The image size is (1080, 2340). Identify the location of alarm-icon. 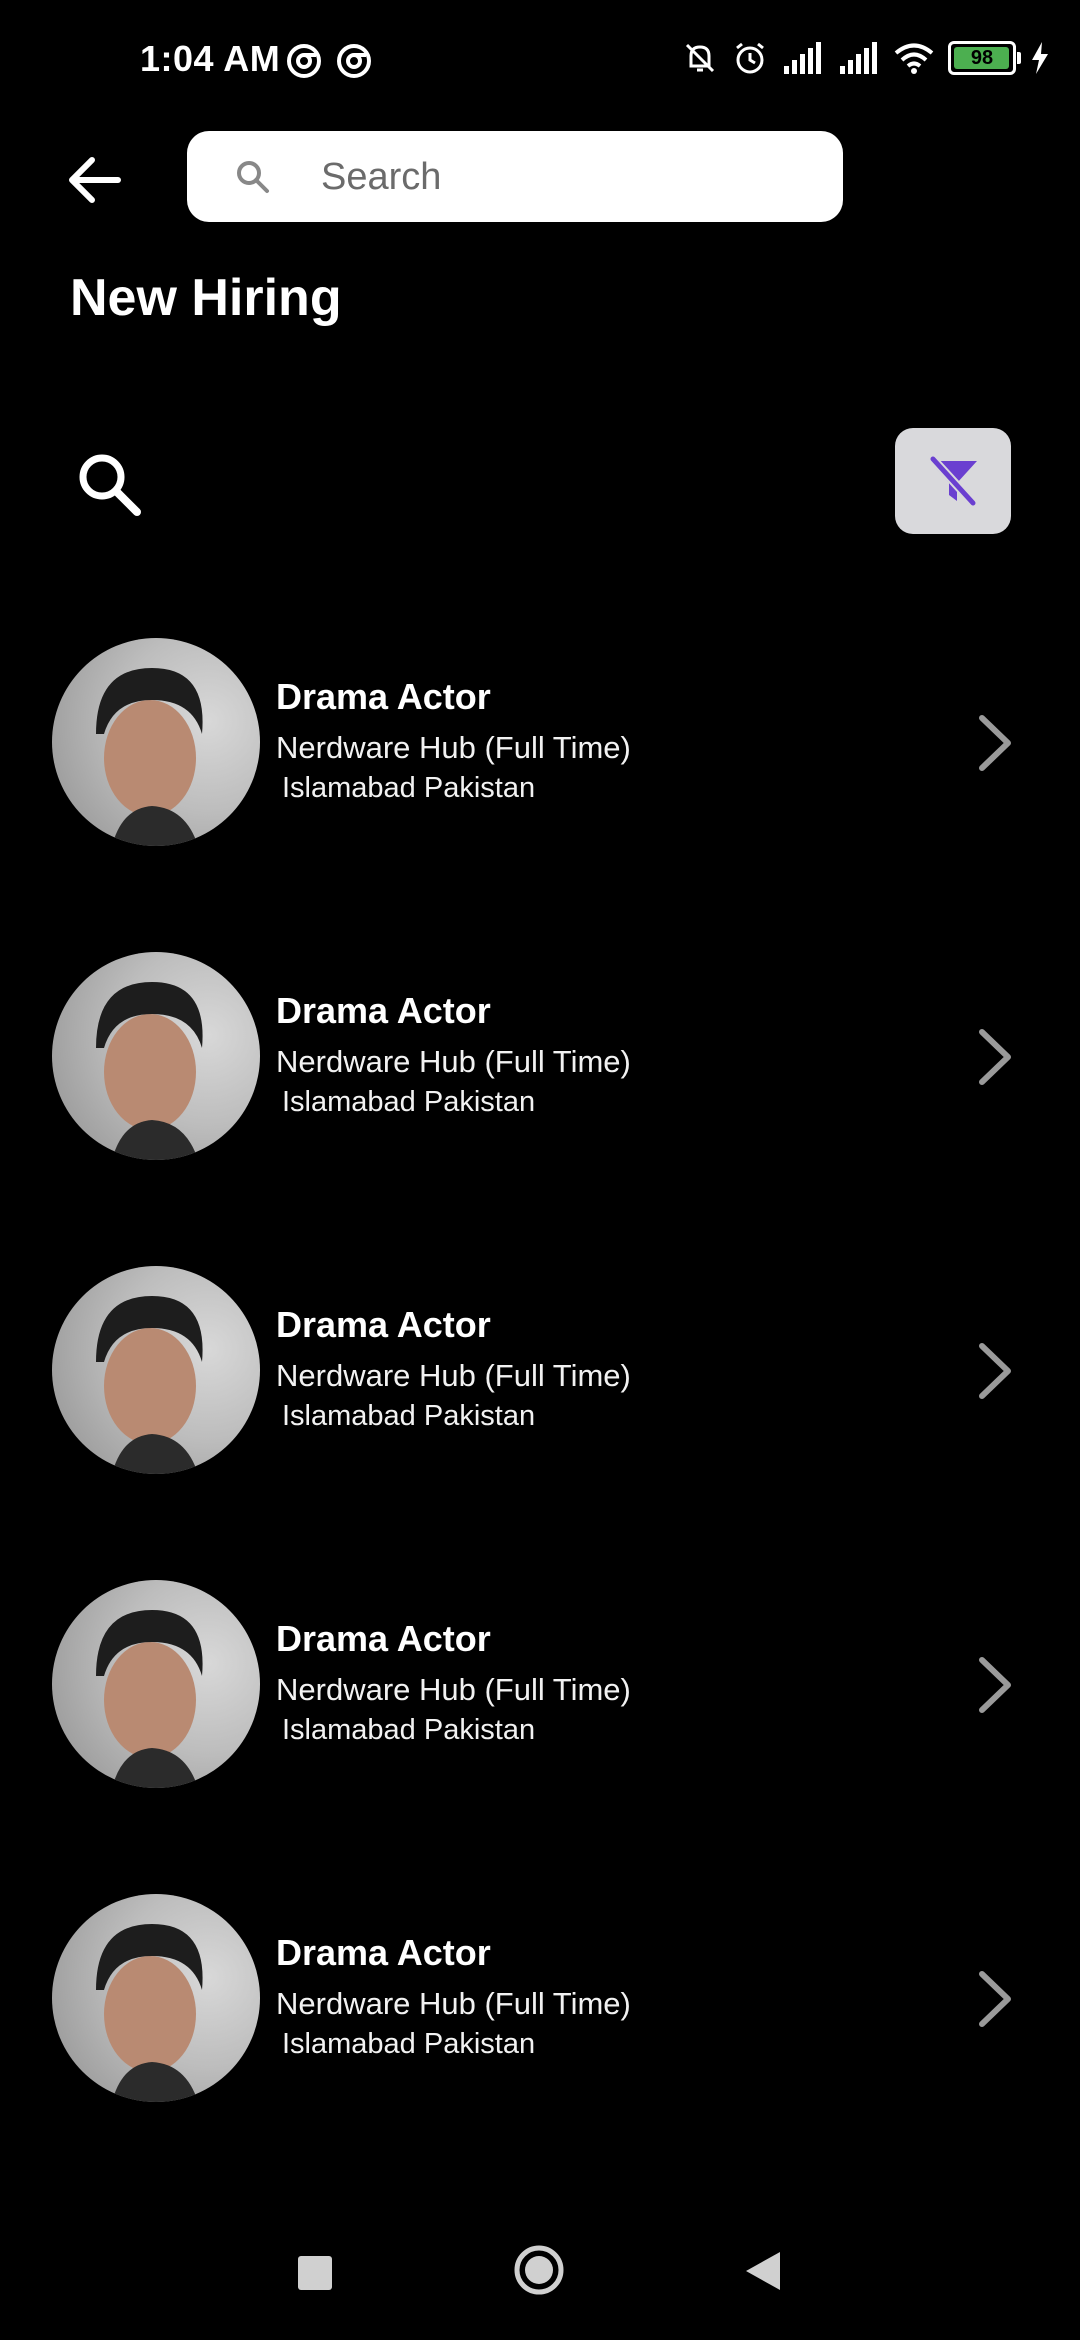
(750, 58).